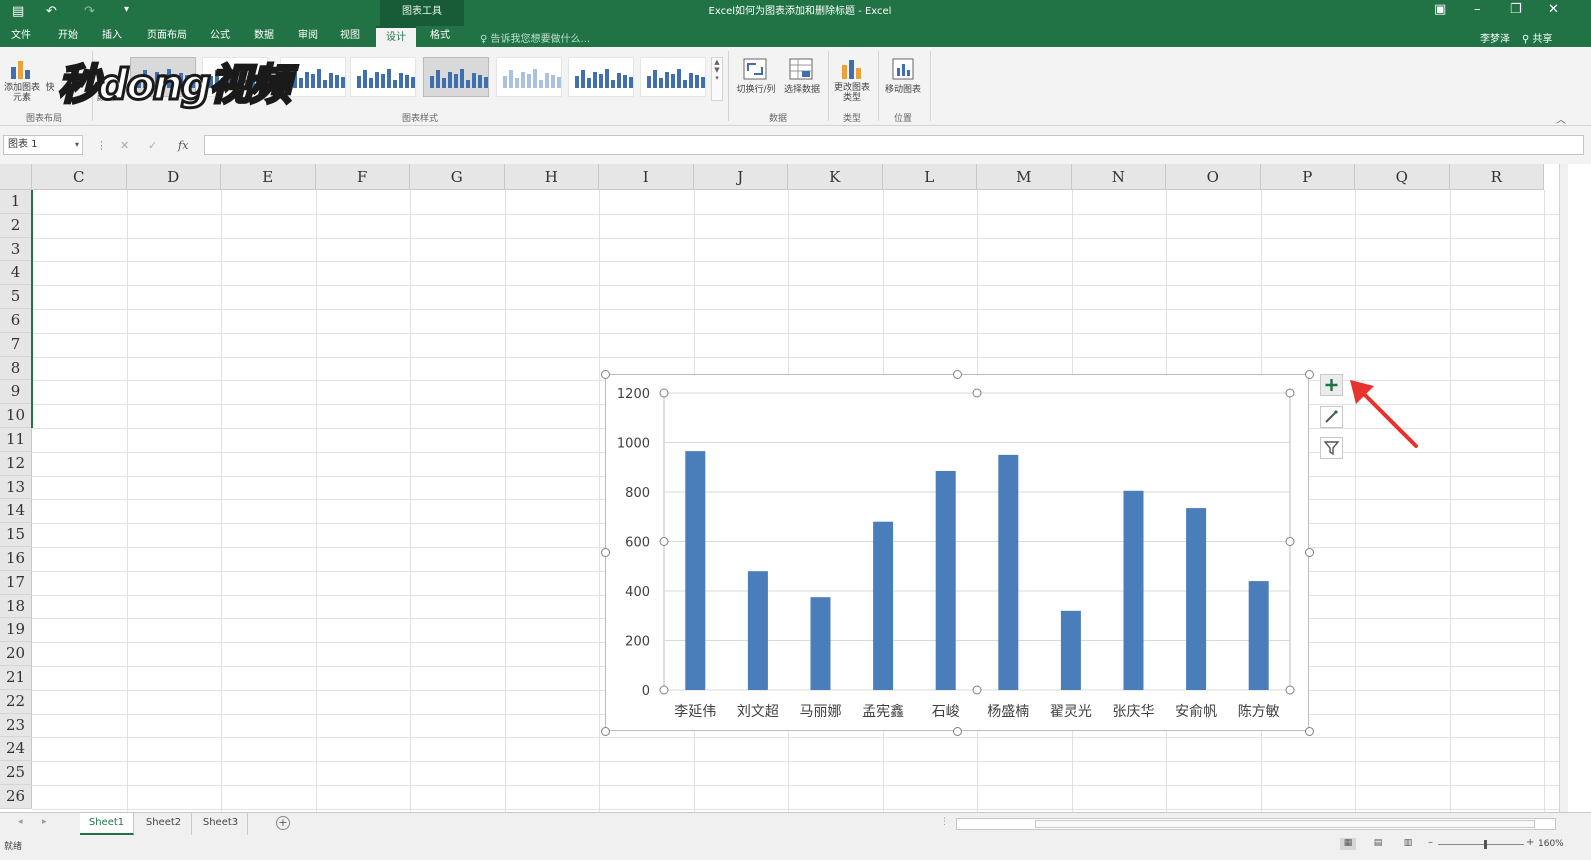 The height and width of the screenshot is (860, 1591). What do you see at coordinates (1530, 842) in the screenshot?
I see `zoom-in-icon: +` at bounding box center [1530, 842].